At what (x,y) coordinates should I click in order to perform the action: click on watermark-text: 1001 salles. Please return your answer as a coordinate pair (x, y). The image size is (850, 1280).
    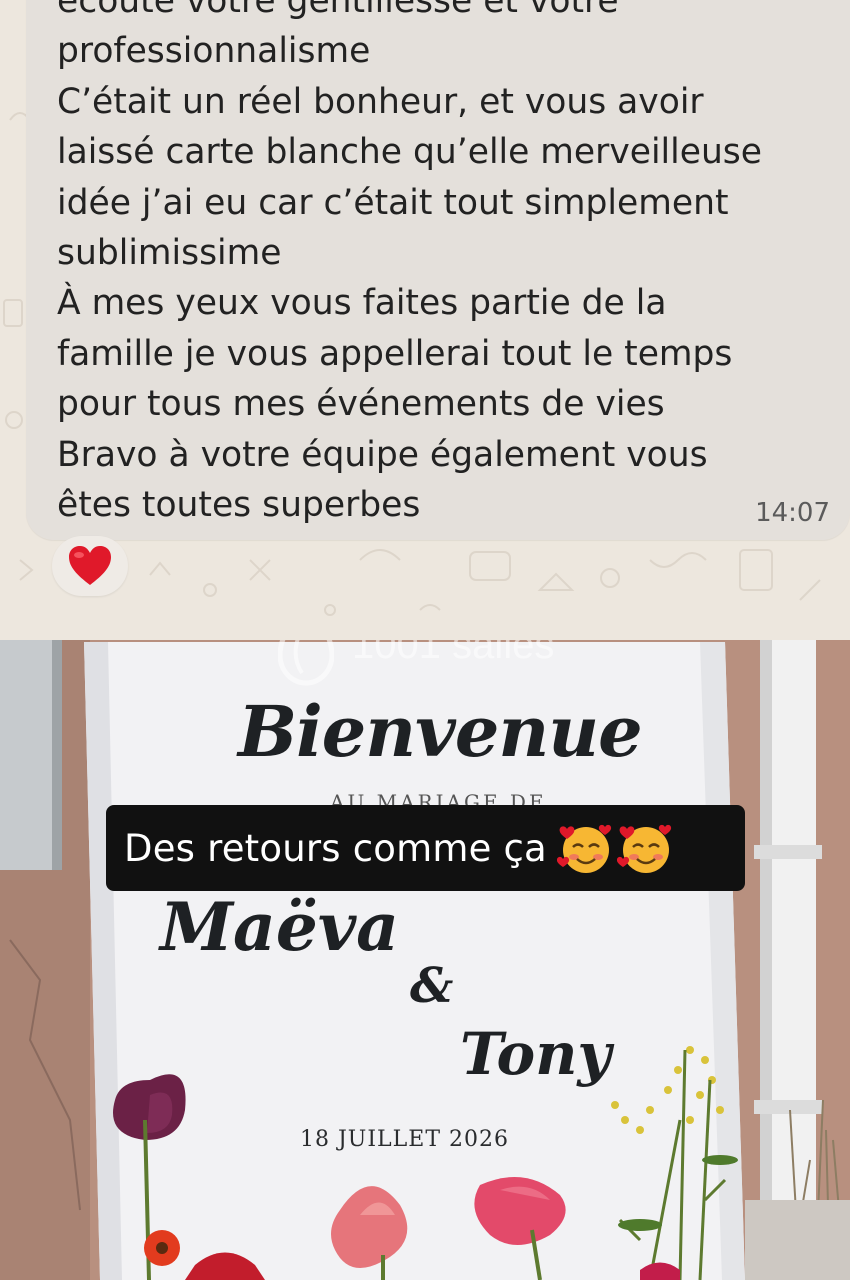
    Looking at the image, I should click on (453, 653).